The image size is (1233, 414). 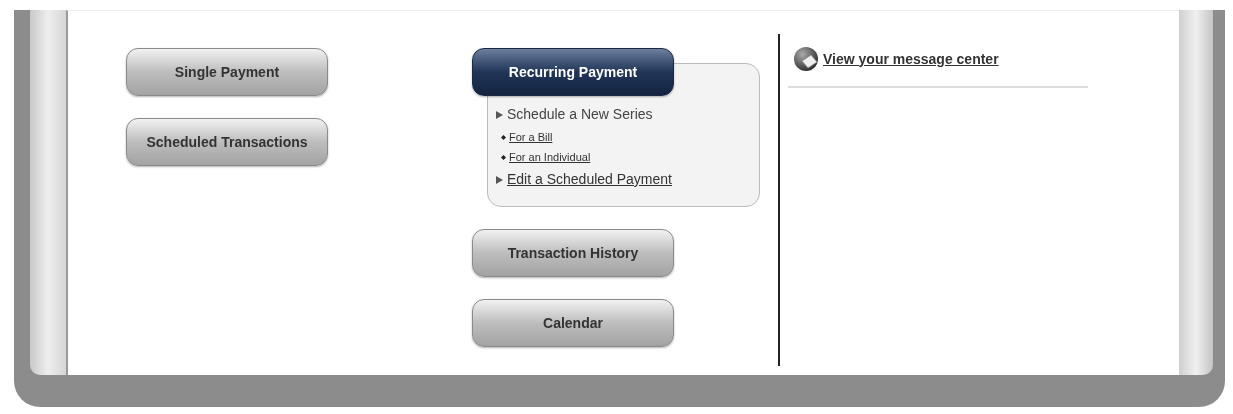 I want to click on nav-button: Single Payment, so click(x=227, y=72).